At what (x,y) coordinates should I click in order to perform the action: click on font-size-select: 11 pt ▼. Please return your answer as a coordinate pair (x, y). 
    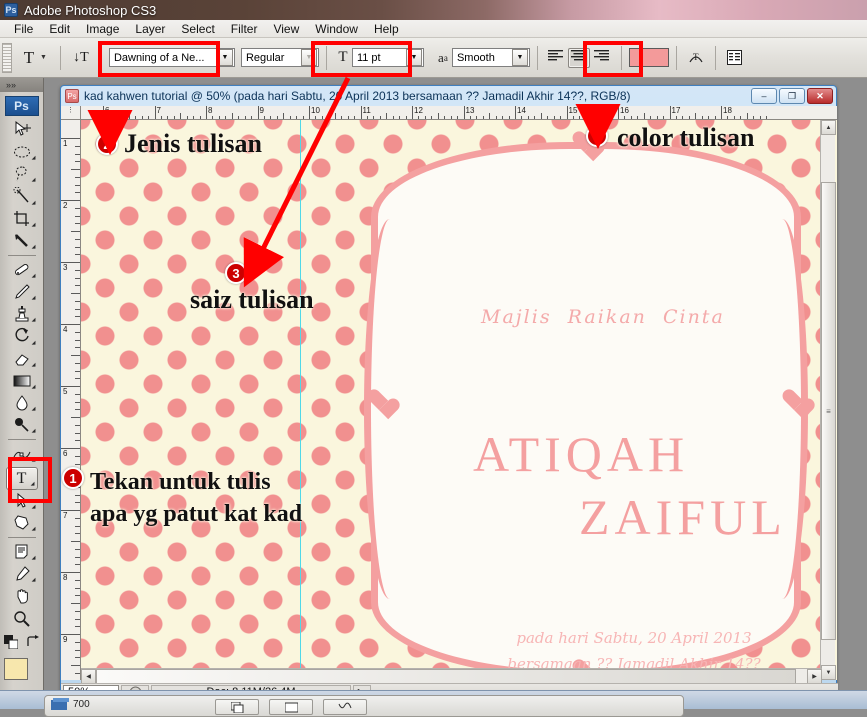
    Looking at the image, I should click on (388, 57).